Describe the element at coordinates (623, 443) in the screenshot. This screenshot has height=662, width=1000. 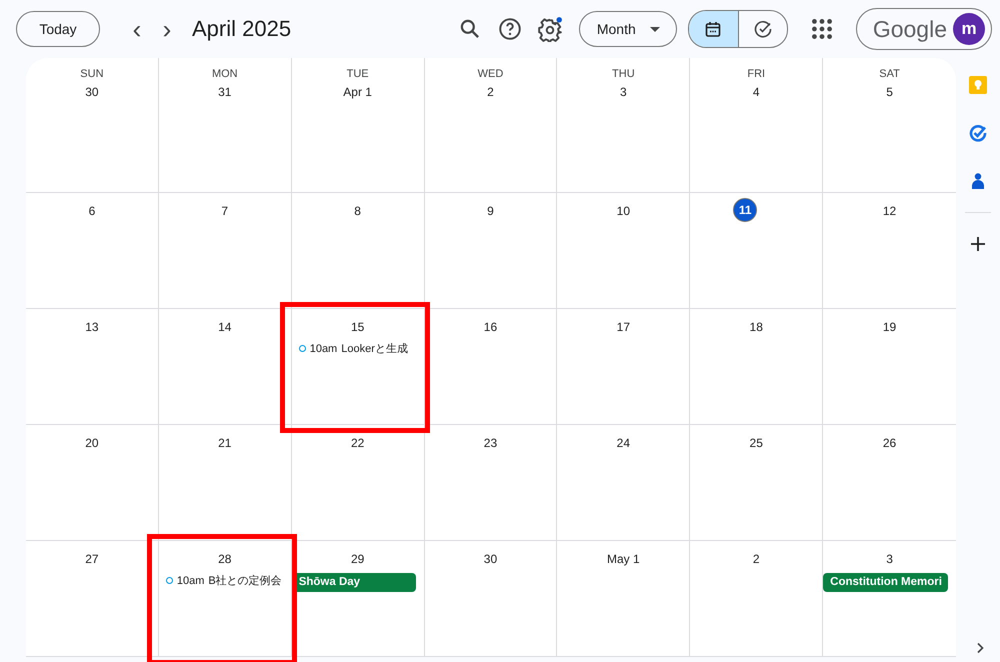
I see `date-number: 24` at that location.